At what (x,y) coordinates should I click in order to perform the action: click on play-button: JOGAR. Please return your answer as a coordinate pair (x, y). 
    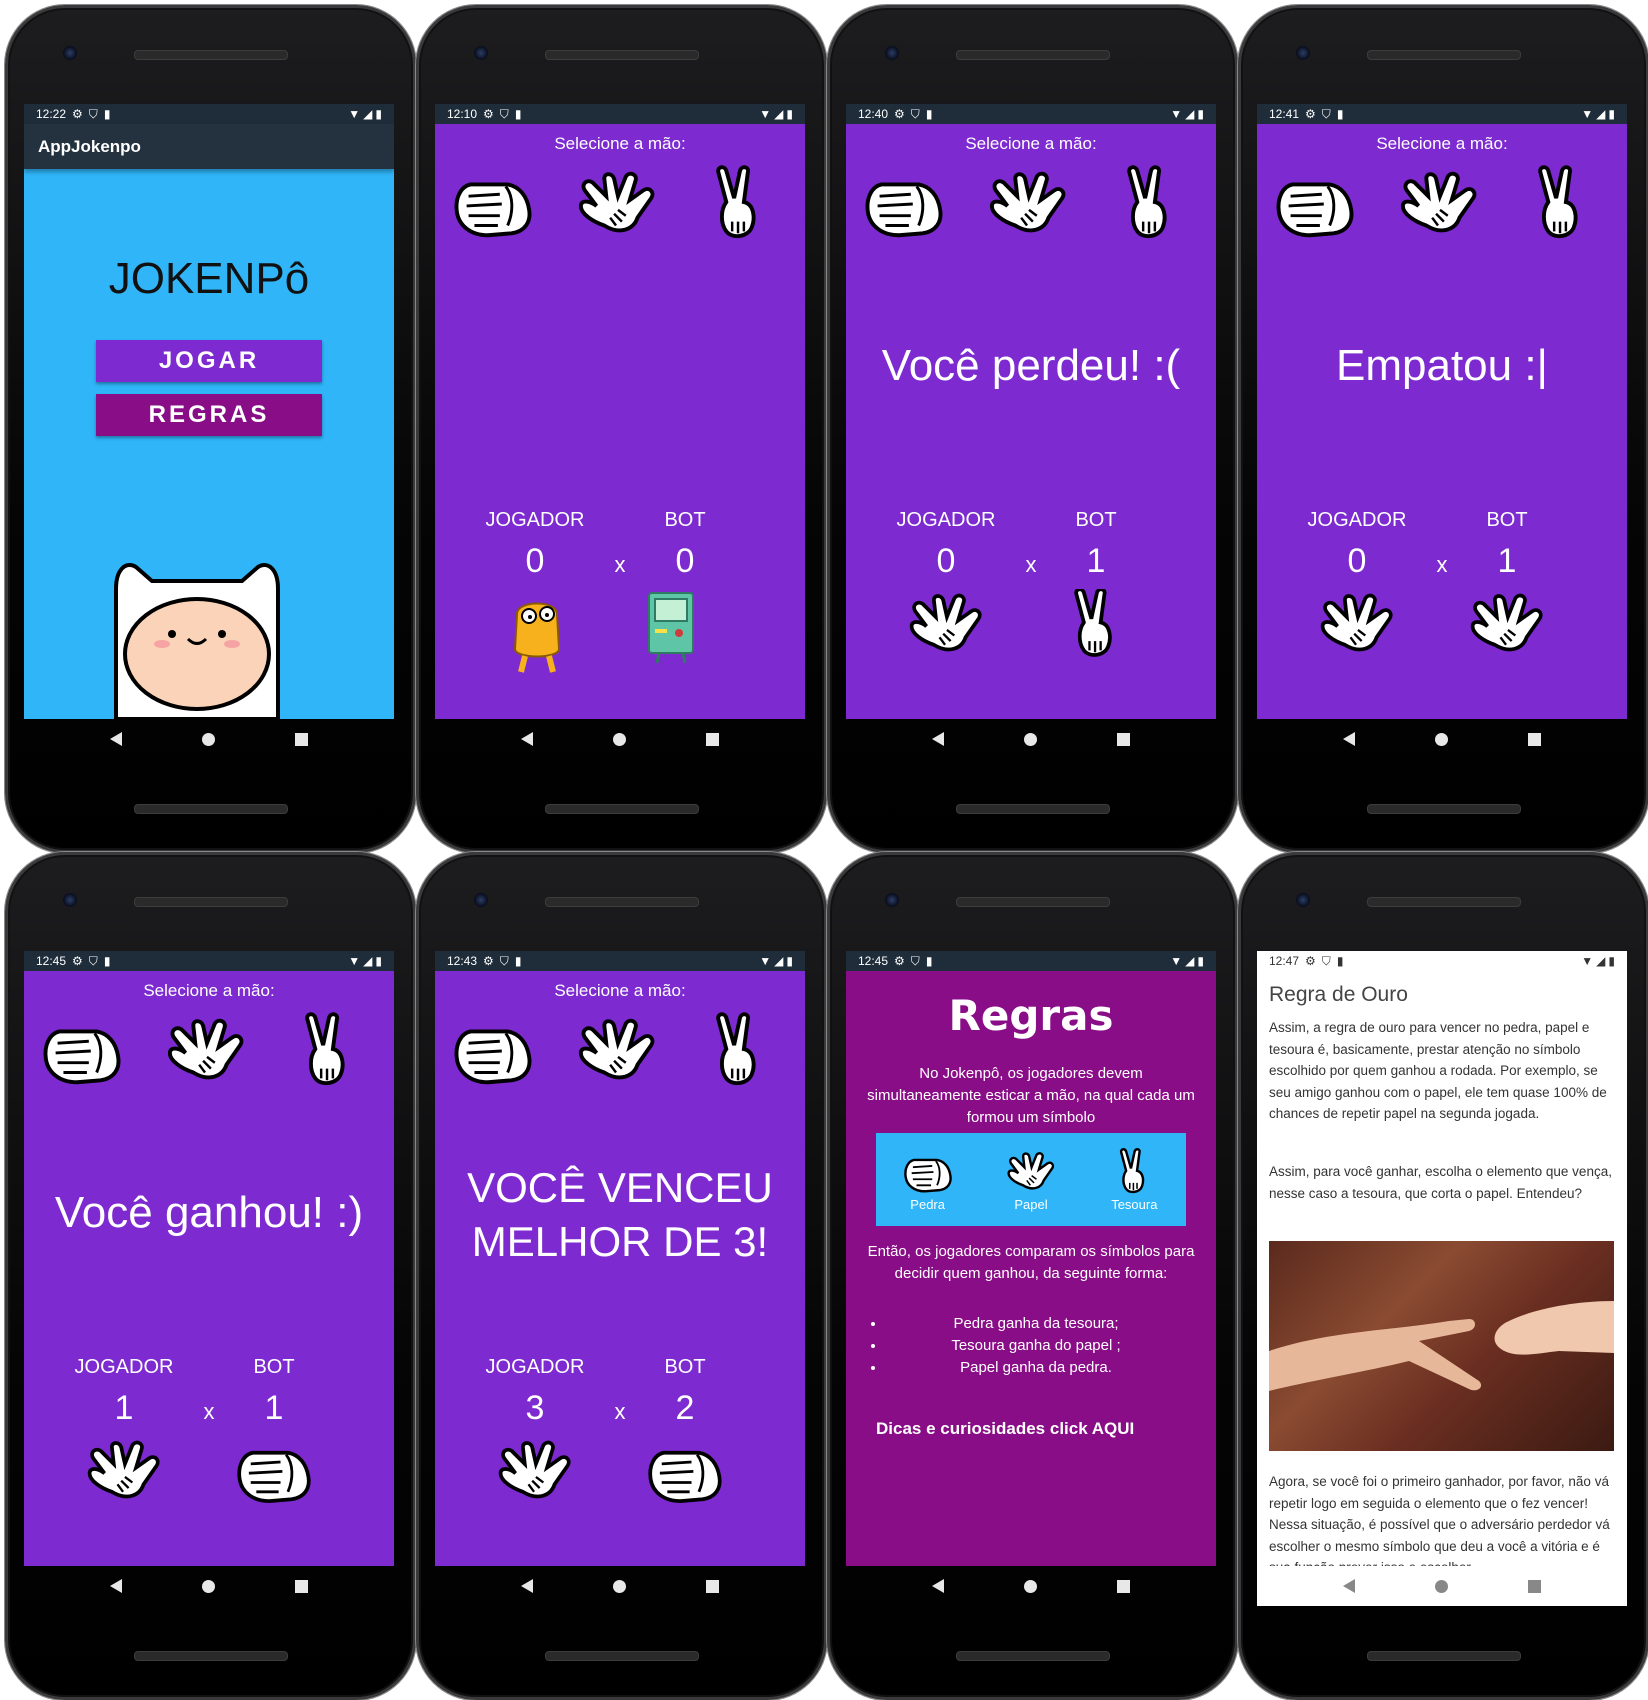
    Looking at the image, I should click on (209, 361).